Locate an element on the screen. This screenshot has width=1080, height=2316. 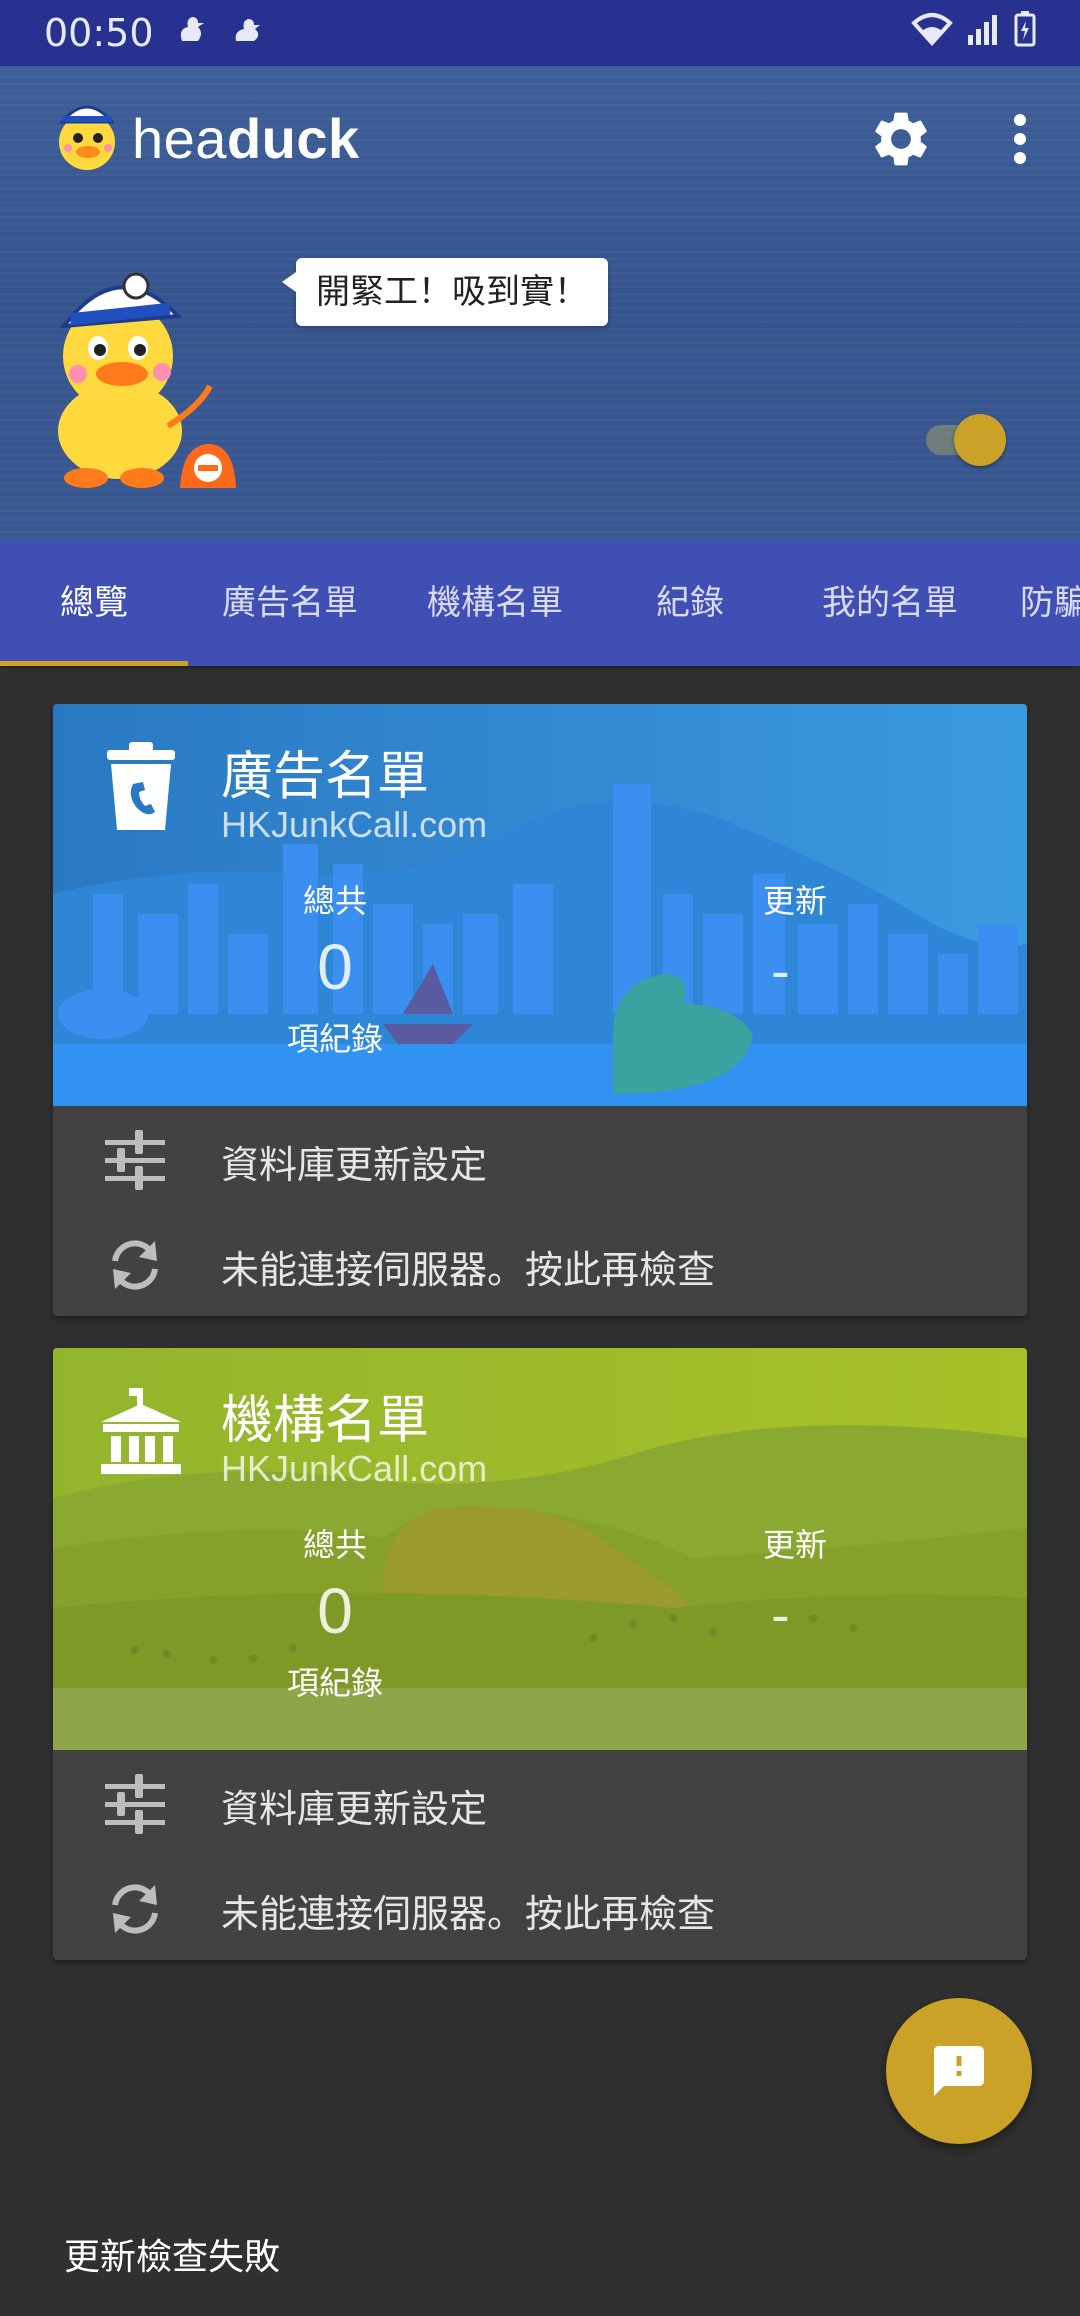
status-bar: 00:50 is located at coordinates (540, 33).